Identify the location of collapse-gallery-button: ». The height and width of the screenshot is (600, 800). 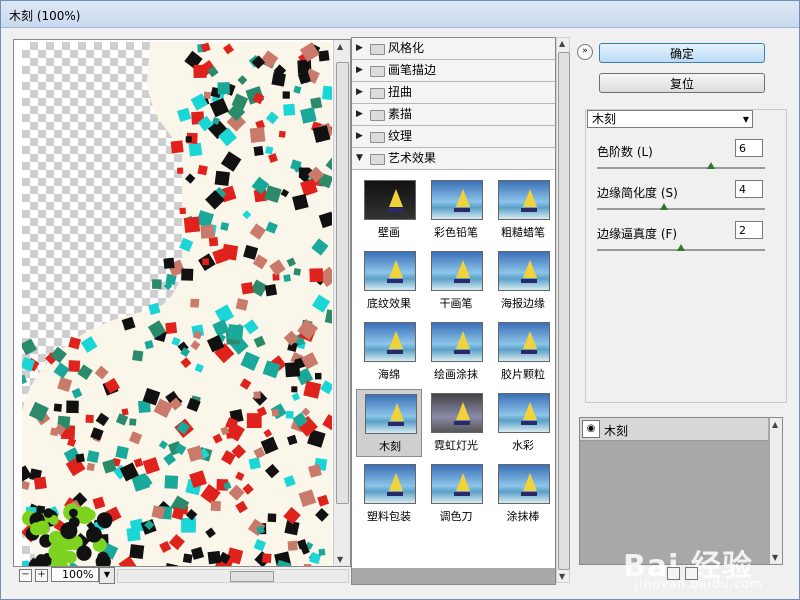
(585, 52).